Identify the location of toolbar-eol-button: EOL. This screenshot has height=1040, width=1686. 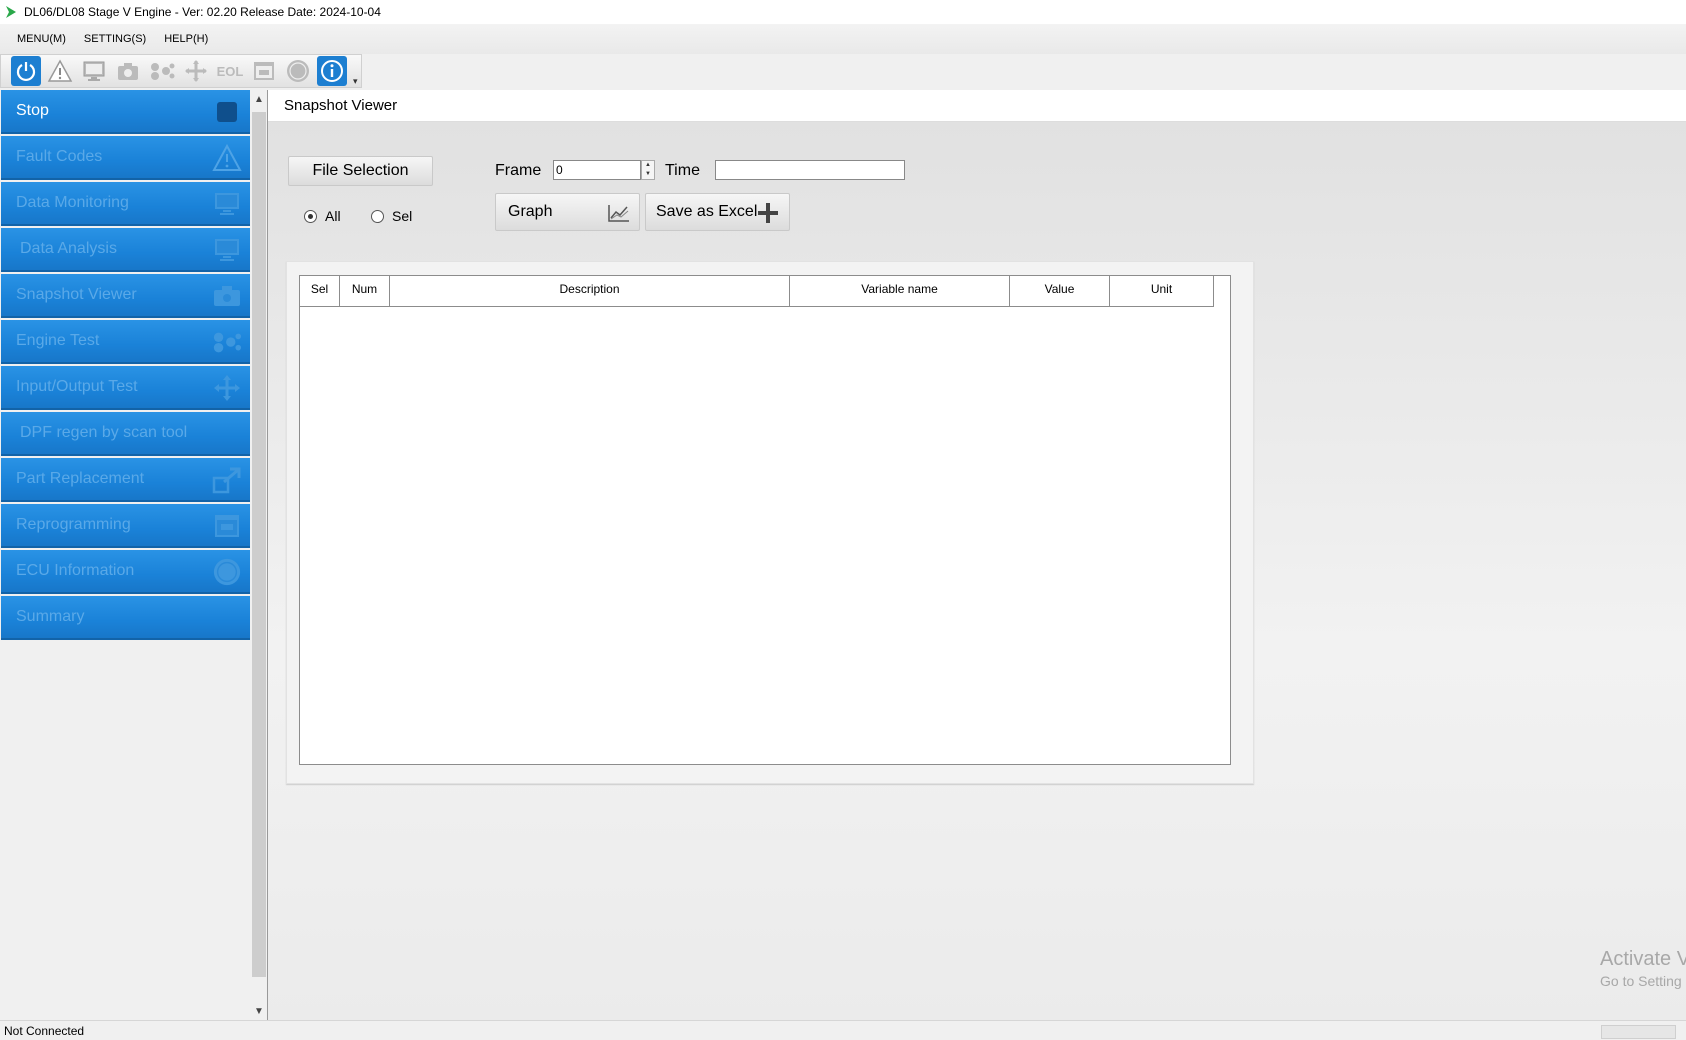
(230, 71).